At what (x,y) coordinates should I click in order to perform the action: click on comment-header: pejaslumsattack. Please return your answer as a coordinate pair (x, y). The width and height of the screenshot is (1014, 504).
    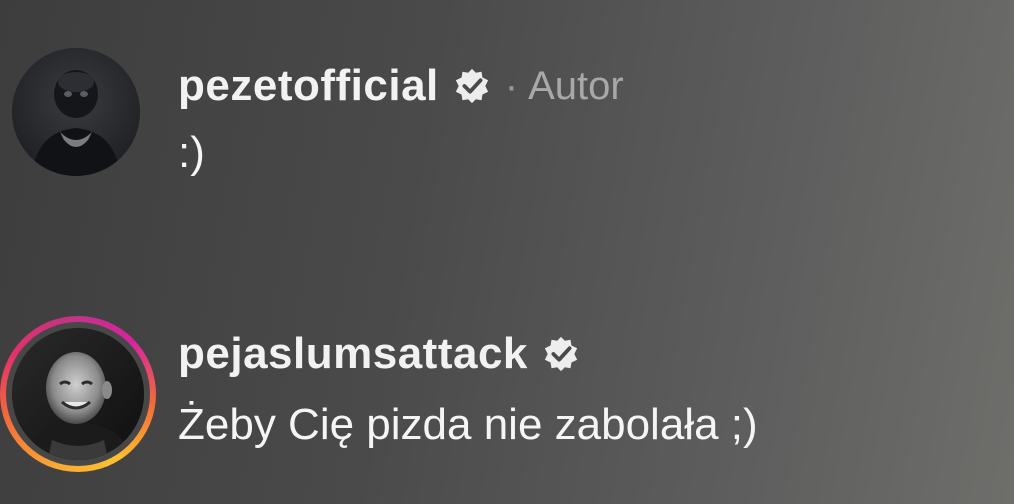
    Looking at the image, I should click on (379, 354).